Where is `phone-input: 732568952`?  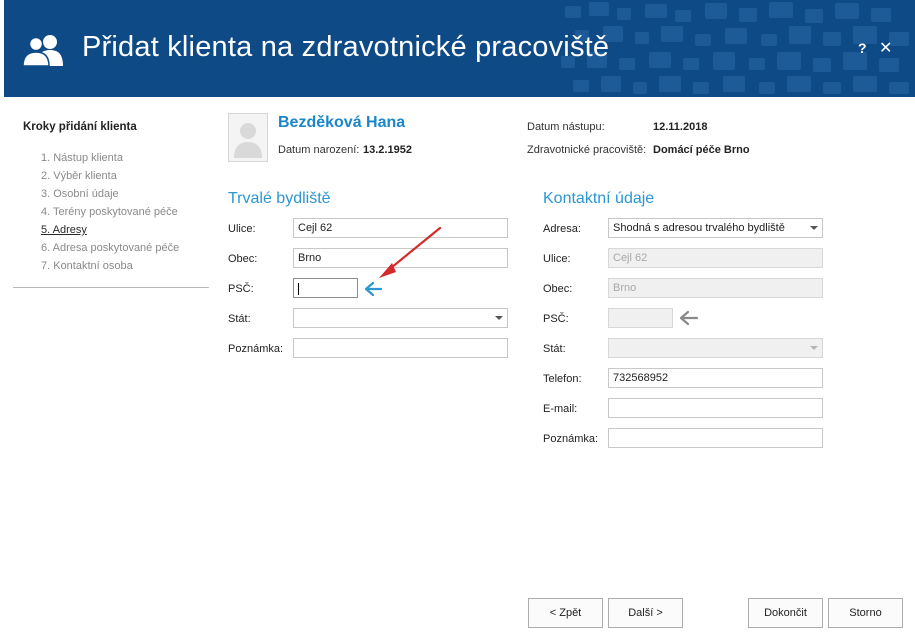
phone-input: 732568952 is located at coordinates (715, 378).